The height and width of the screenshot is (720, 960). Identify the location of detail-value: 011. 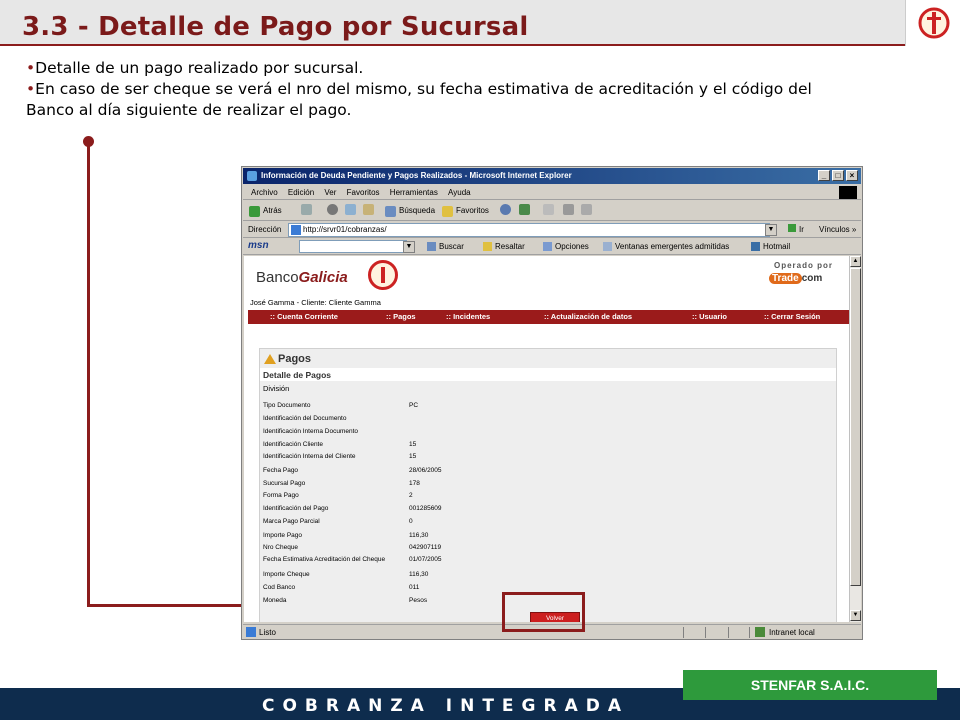
(414, 587).